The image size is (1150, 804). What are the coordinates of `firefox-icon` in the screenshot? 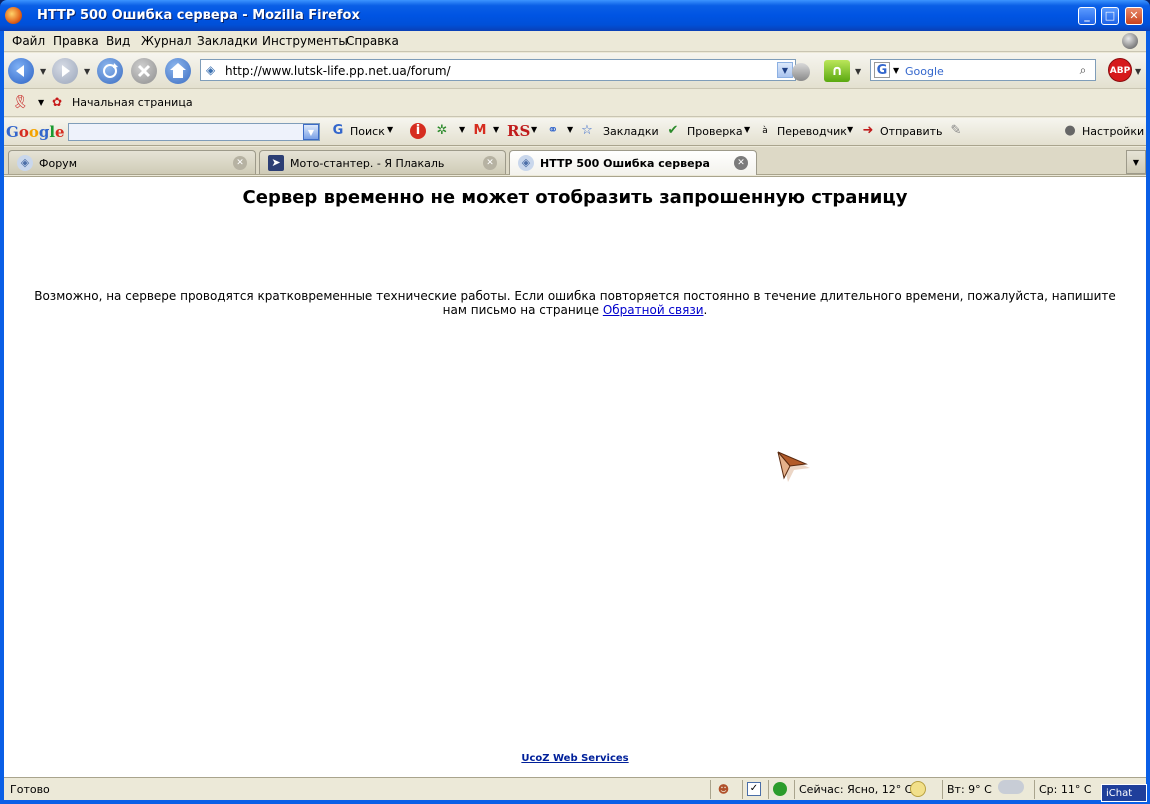 It's located at (13, 15).